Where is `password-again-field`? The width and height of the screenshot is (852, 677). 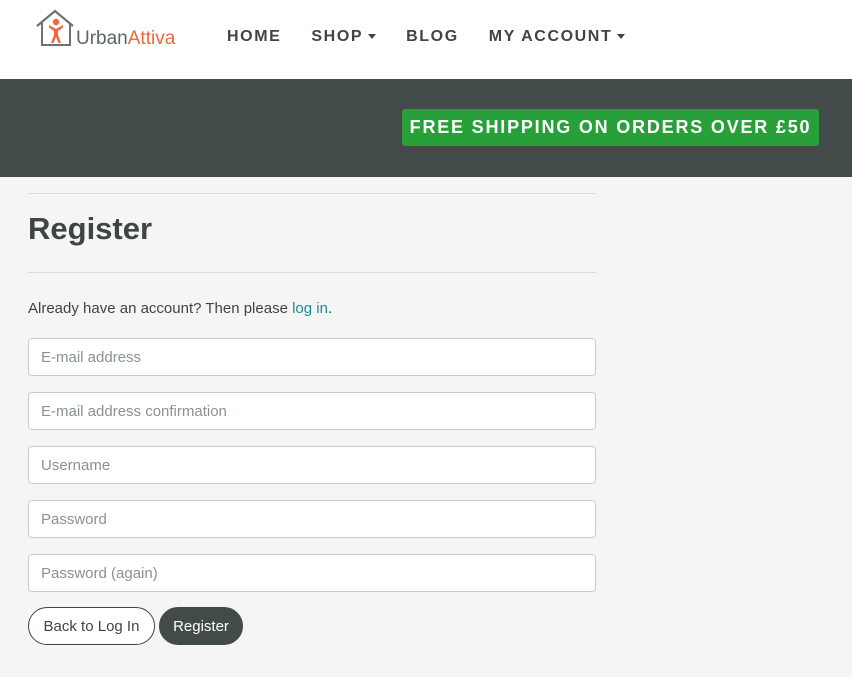 password-again-field is located at coordinates (312, 573).